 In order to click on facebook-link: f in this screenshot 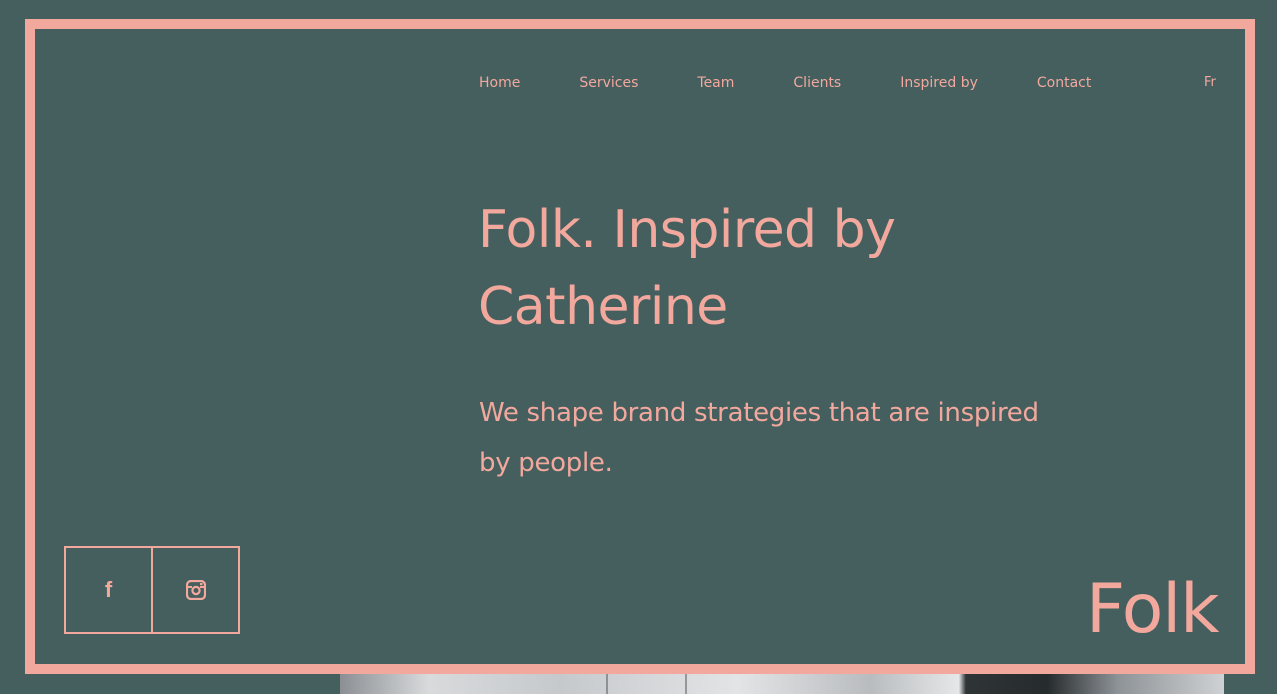, I will do `click(108, 590)`.